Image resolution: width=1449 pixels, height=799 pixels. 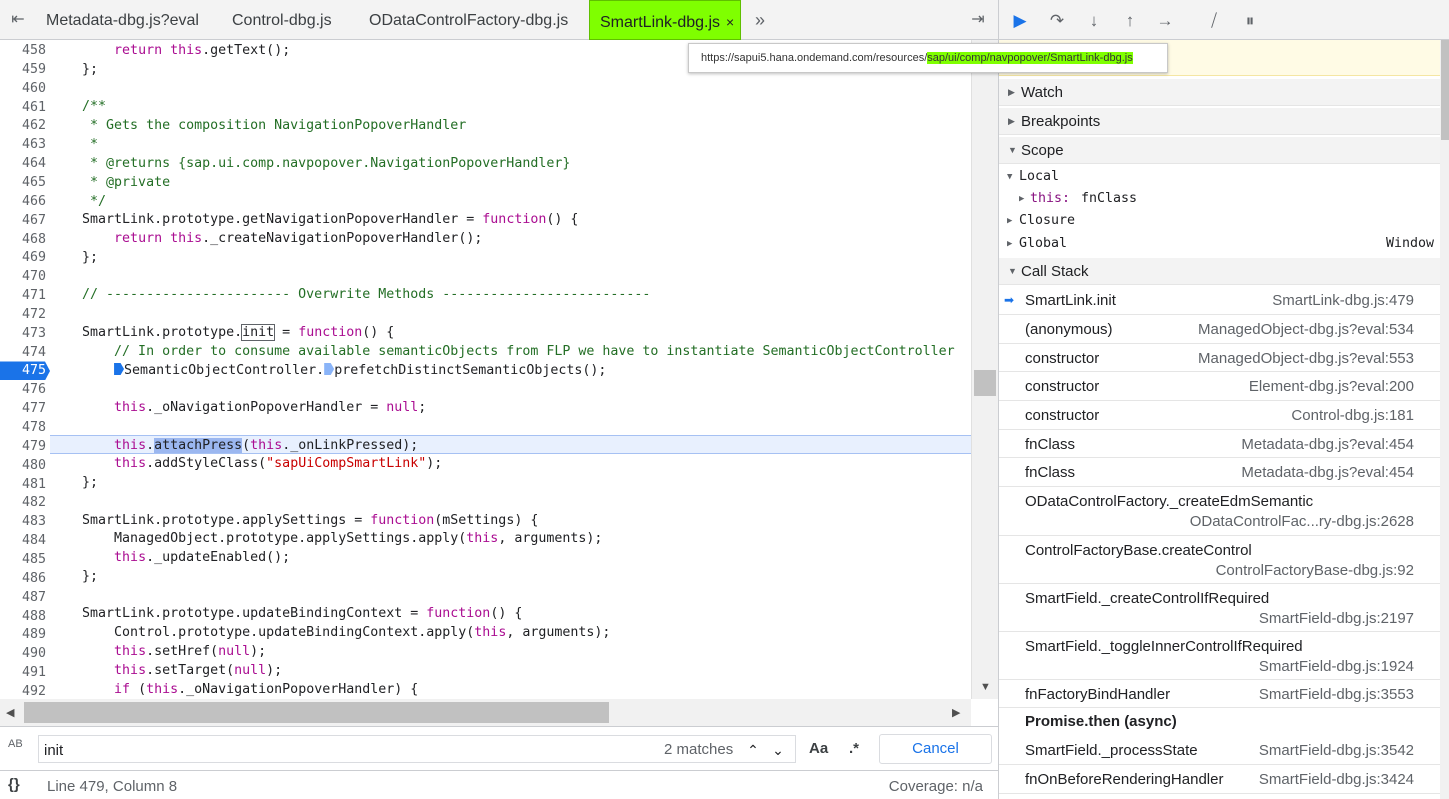 I want to click on line-number: 462, so click(x=23, y=125).